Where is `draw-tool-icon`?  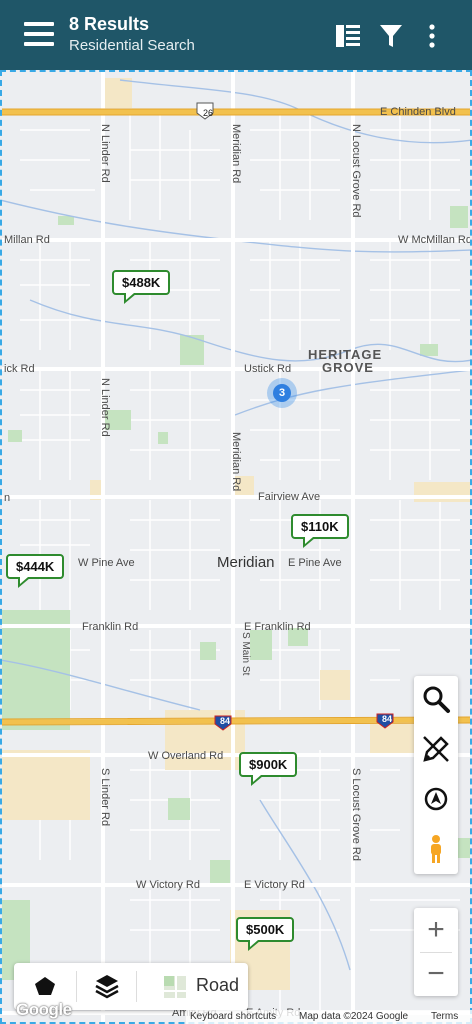
draw-tool-icon is located at coordinates (436, 749).